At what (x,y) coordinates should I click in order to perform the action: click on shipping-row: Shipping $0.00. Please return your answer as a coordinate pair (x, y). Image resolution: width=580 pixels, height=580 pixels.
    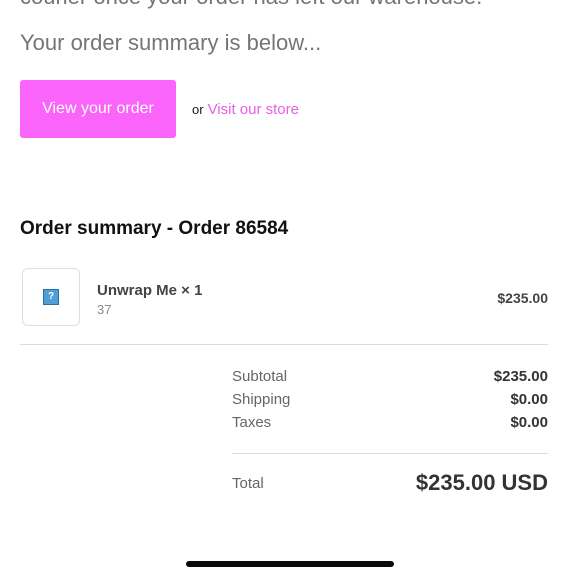
    Looking at the image, I should click on (390, 399).